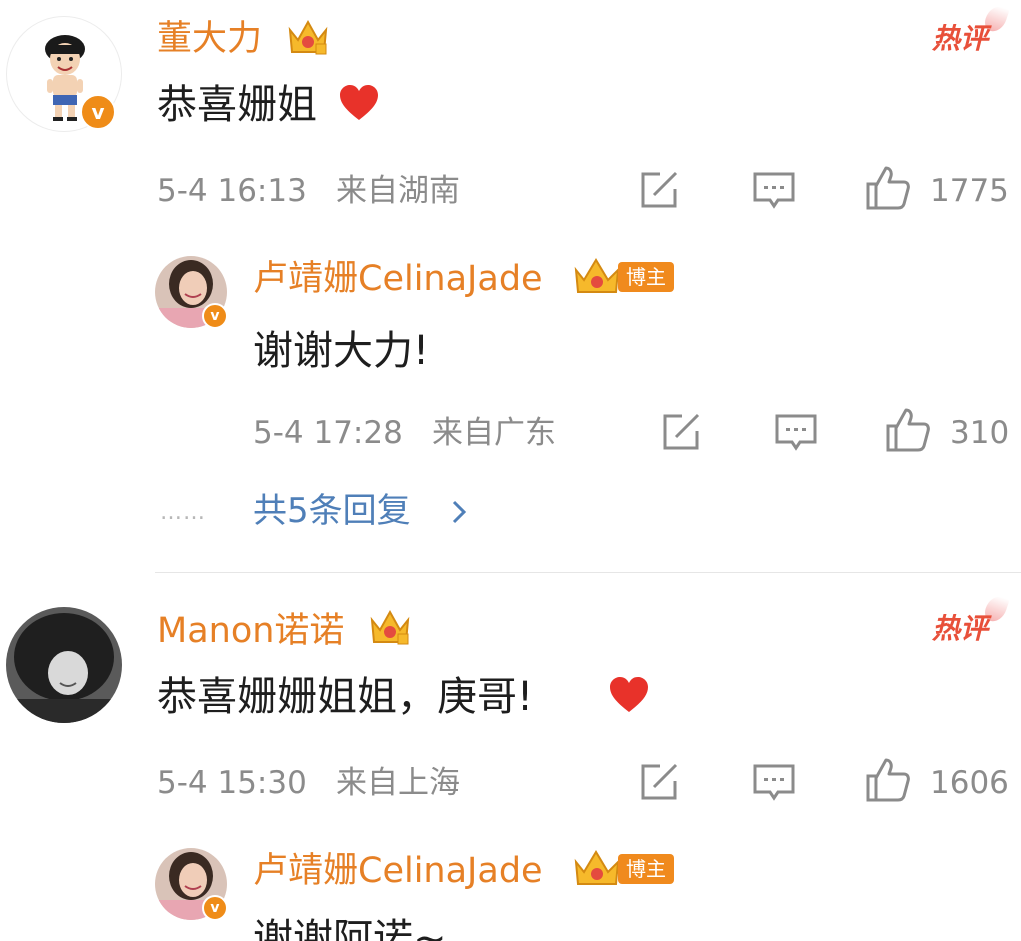 The image size is (1021, 941). What do you see at coordinates (980, 433) in the screenshot?
I see `like-count: 310` at bounding box center [980, 433].